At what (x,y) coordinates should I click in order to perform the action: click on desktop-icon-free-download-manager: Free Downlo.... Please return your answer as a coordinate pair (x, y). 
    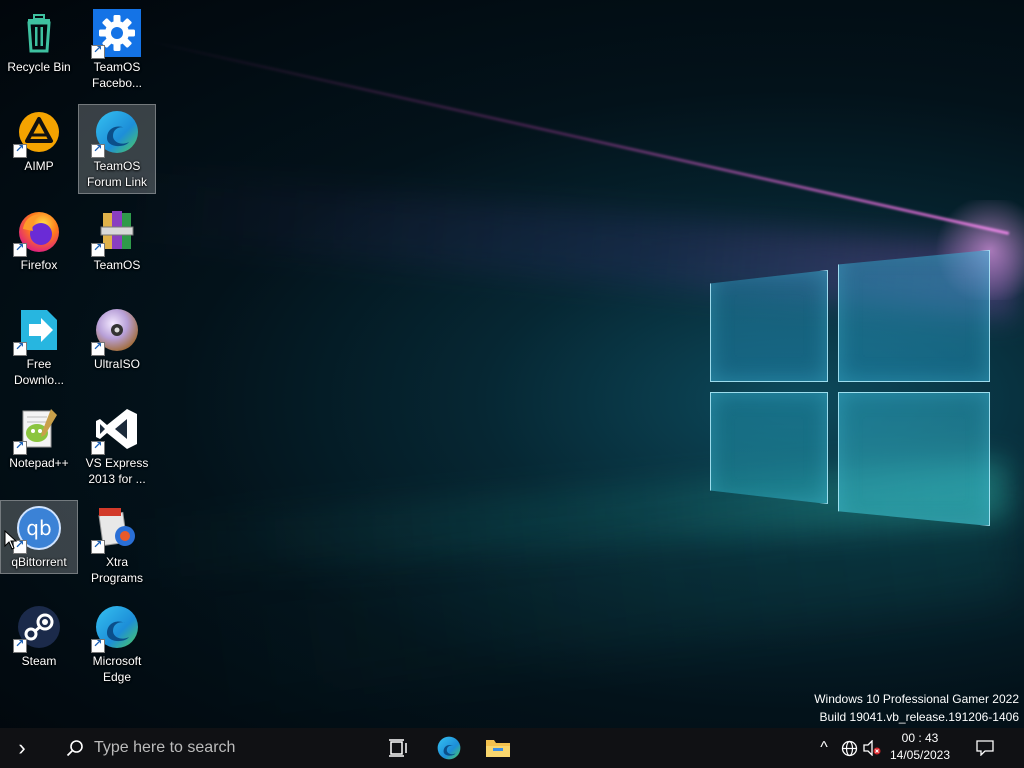
    Looking at the image, I should click on (39, 347).